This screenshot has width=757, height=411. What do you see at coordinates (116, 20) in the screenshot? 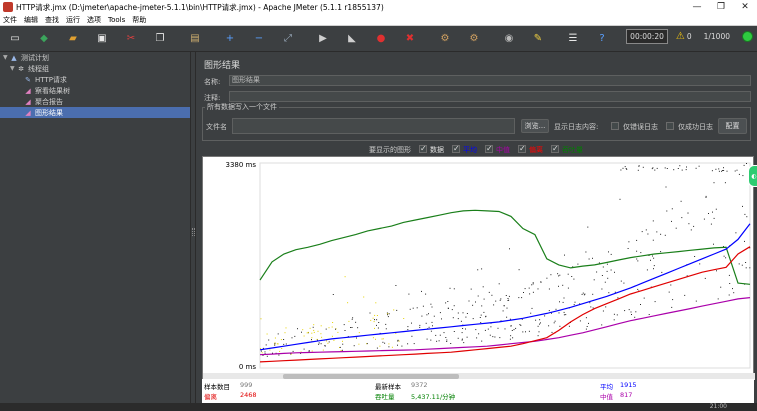
I see `menu-item: Tools` at bounding box center [116, 20].